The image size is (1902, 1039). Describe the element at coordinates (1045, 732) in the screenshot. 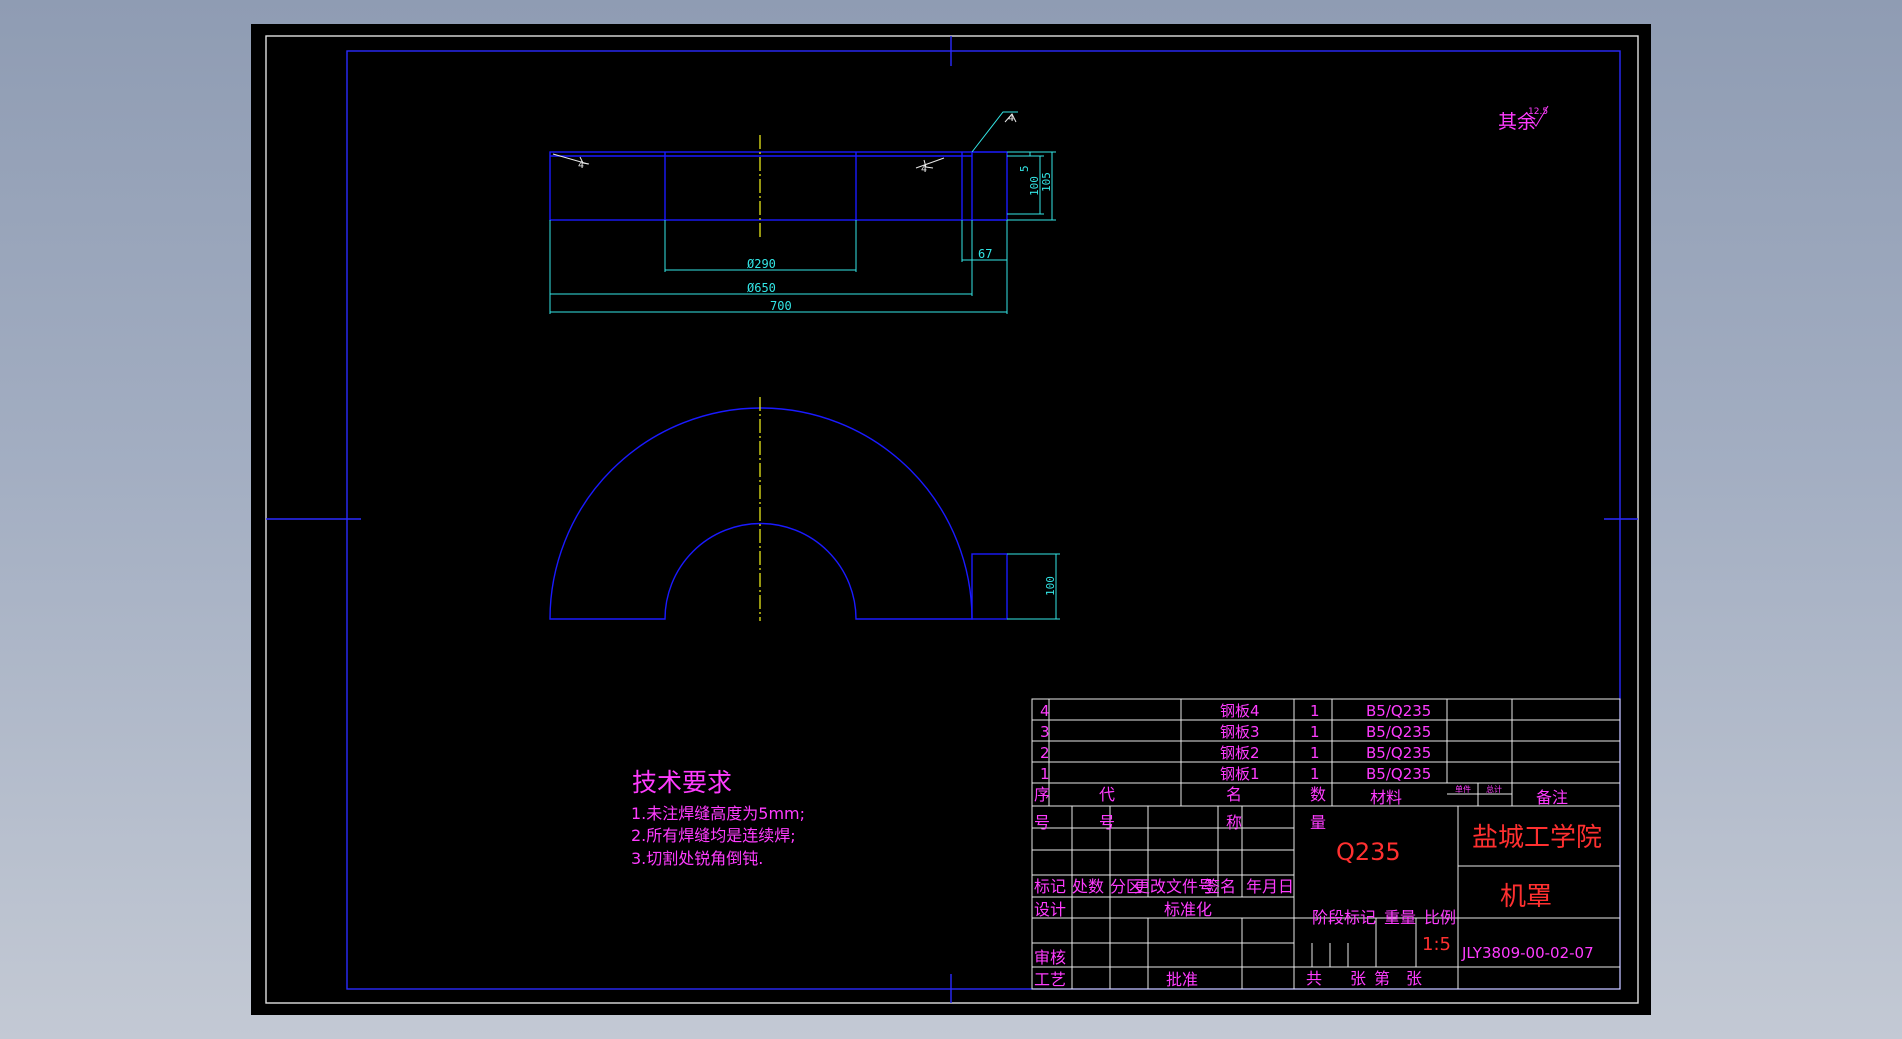

I see `svg-text: 3` at that location.